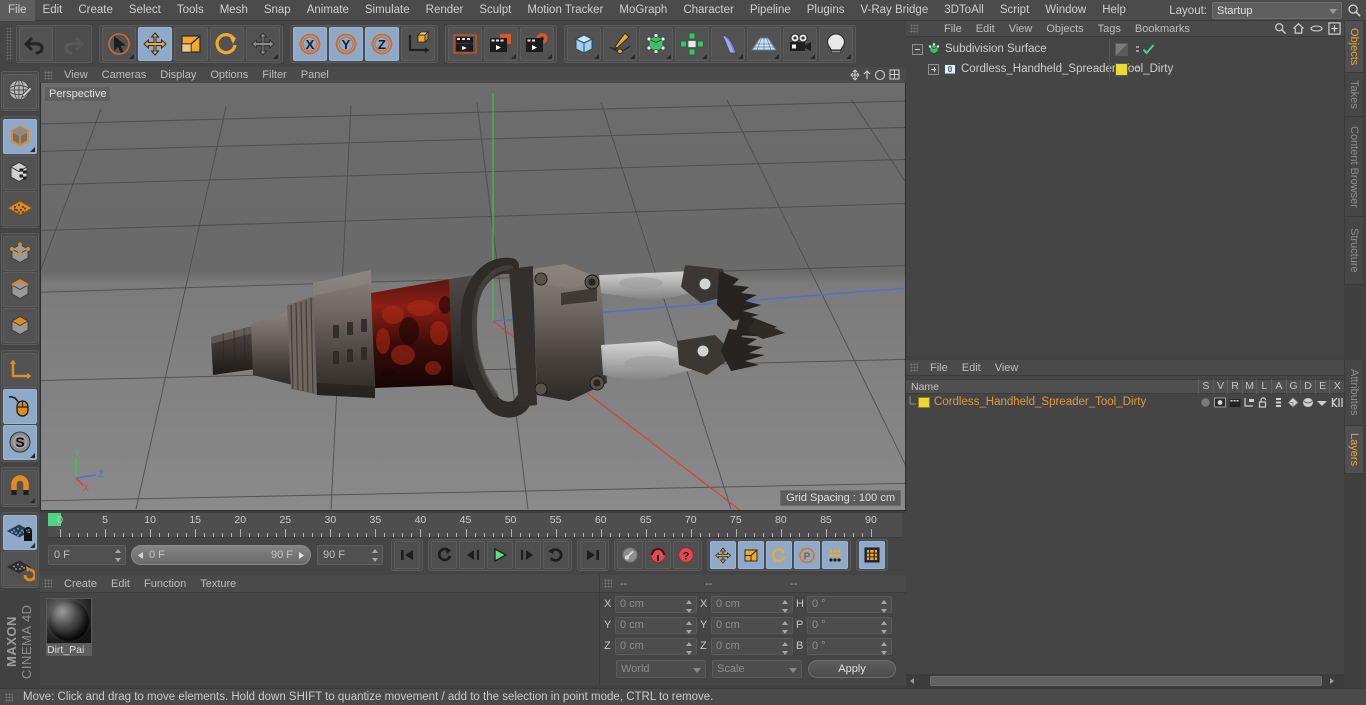 This screenshot has height=705, width=1366. Describe the element at coordinates (1162, 29) in the screenshot. I see `object-menu-bookmarks: Bookmarks` at that location.